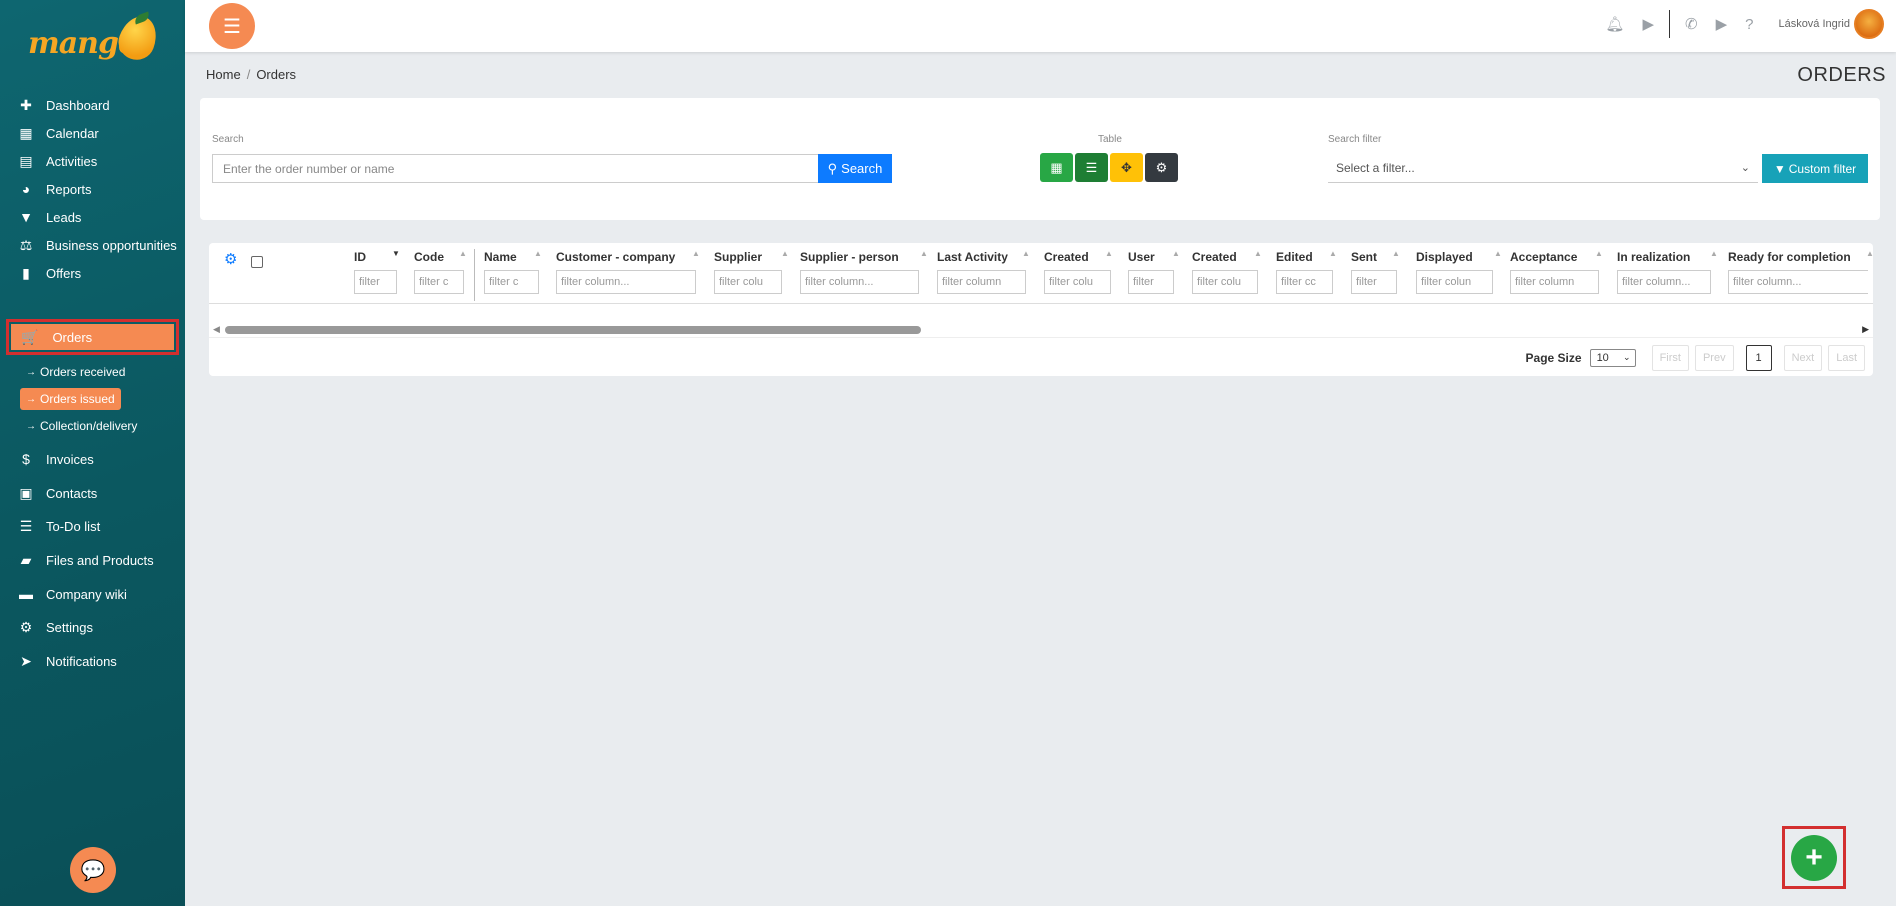 Image resolution: width=1896 pixels, height=906 pixels. I want to click on sidebar-item-todo-list: ☰ To-Do list, so click(50, 526).